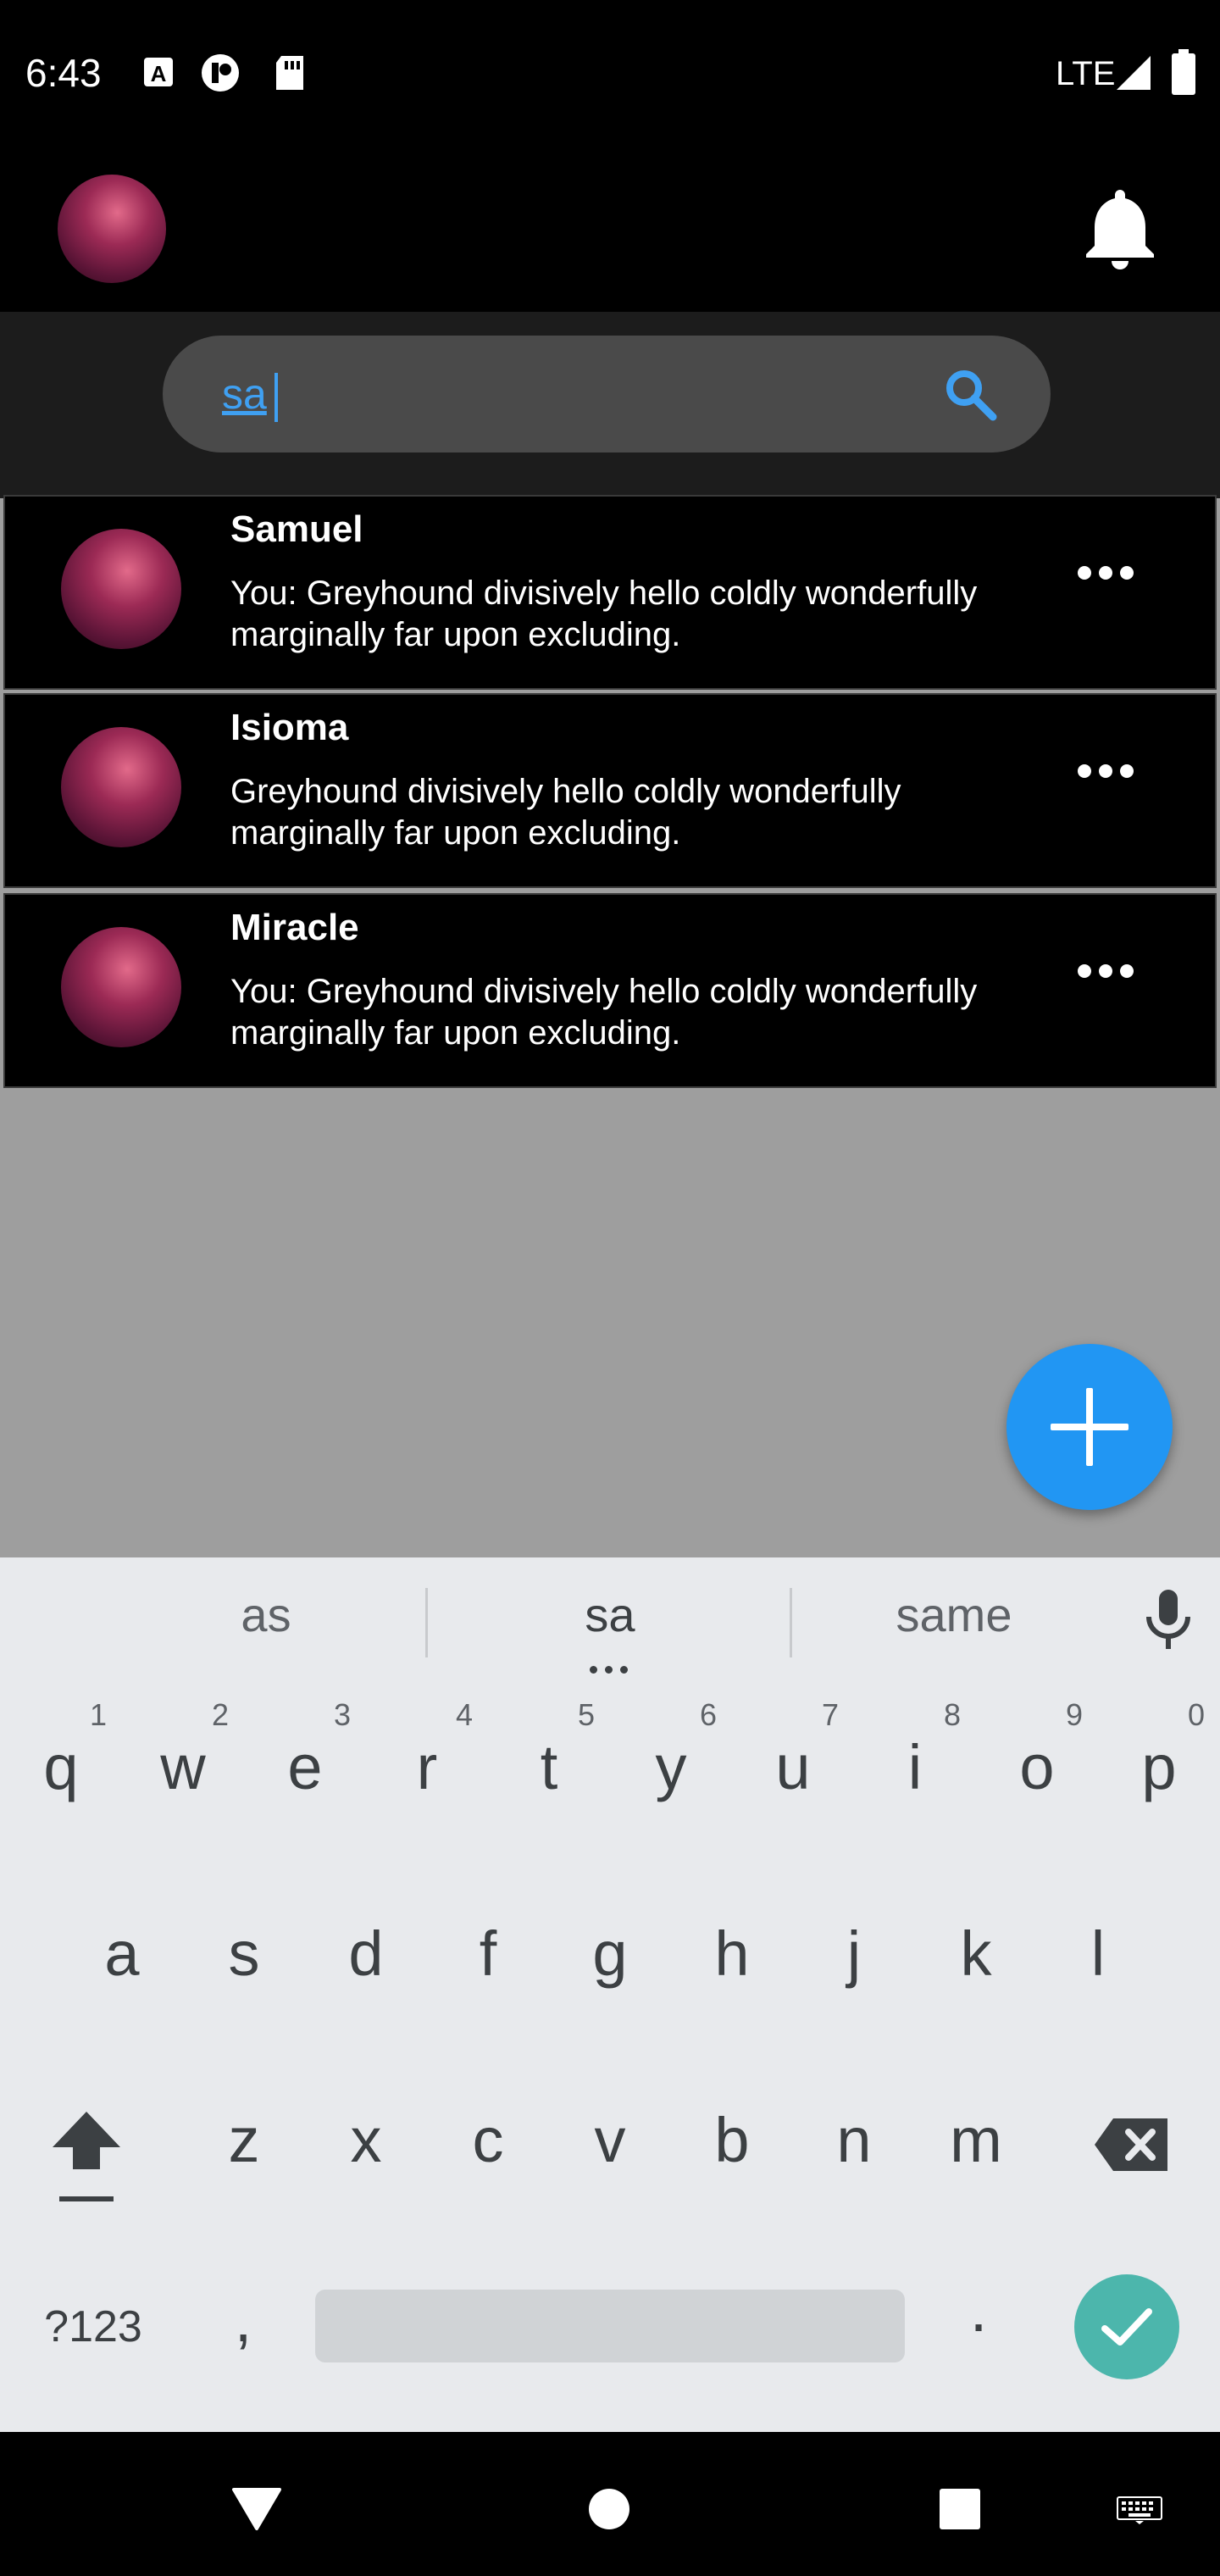  I want to click on key-c: c, so click(488, 2140).